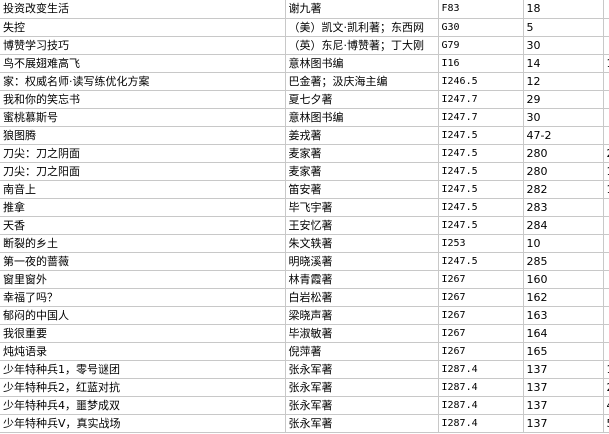 The height and width of the screenshot is (434, 609). What do you see at coordinates (481, 27) in the screenshot?
I see `cell-call-number: G30` at bounding box center [481, 27].